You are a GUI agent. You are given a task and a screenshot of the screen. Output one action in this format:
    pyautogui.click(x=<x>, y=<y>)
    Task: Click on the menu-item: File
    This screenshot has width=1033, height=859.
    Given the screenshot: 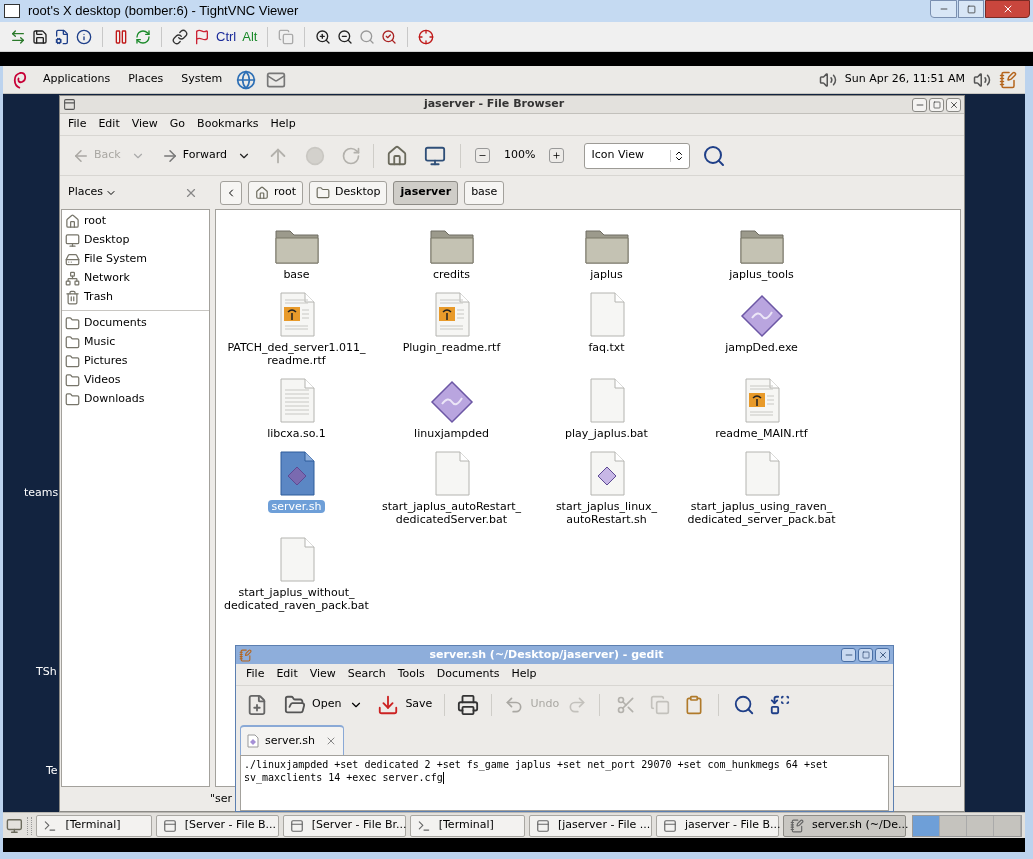 What is the action you would take?
    pyautogui.click(x=77, y=124)
    